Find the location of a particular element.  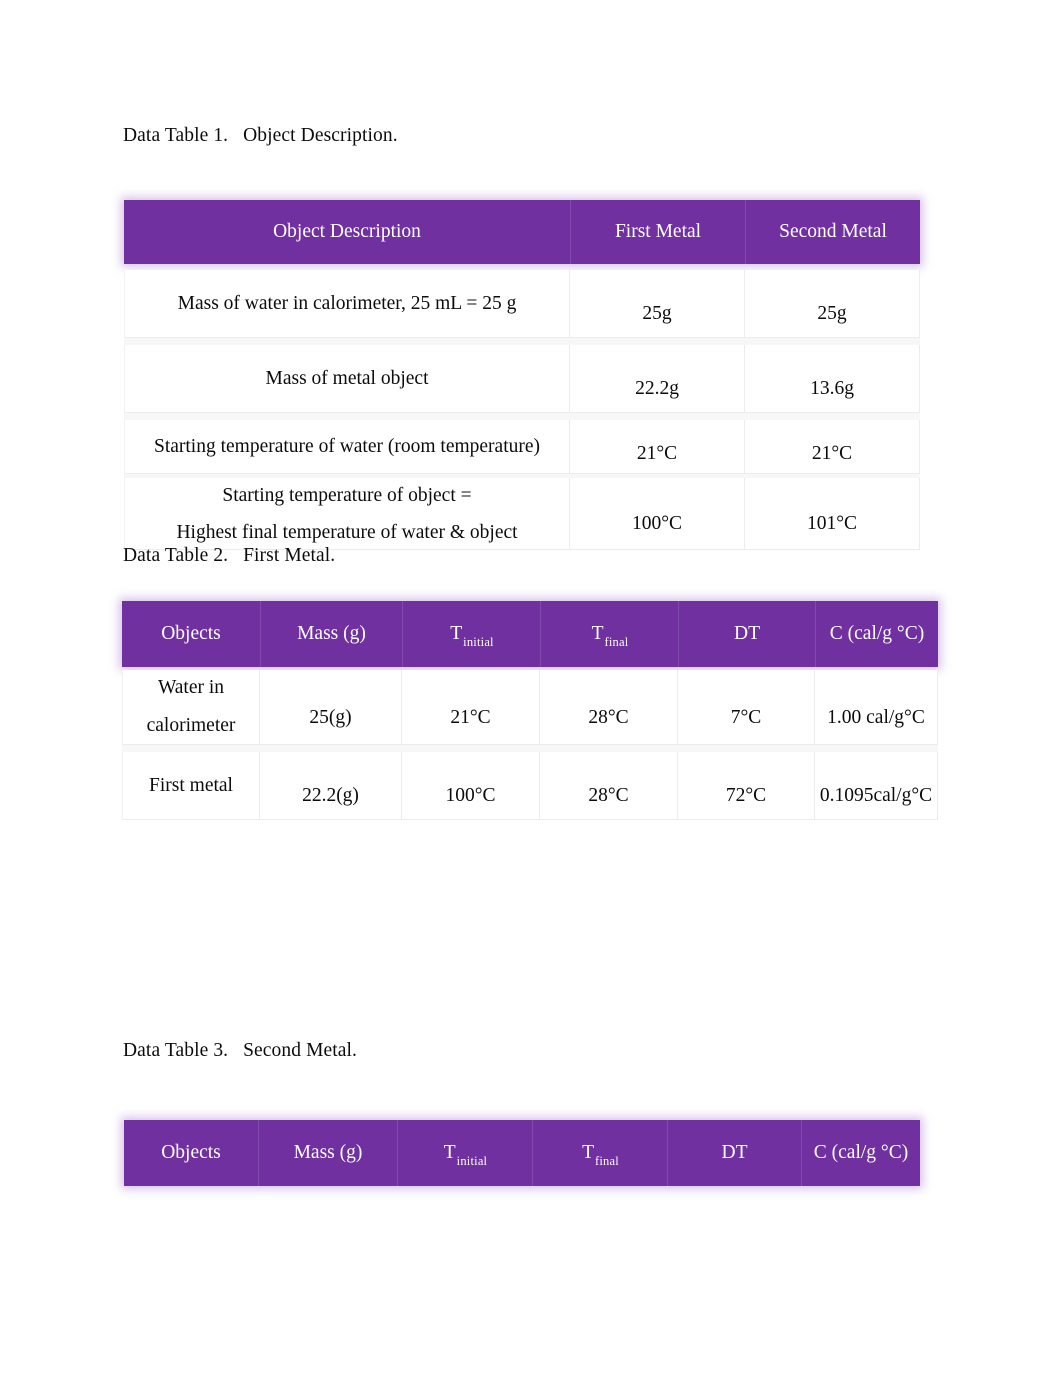

table-2-r1-c: 1.00 cal/g°C is located at coordinates (876, 707).